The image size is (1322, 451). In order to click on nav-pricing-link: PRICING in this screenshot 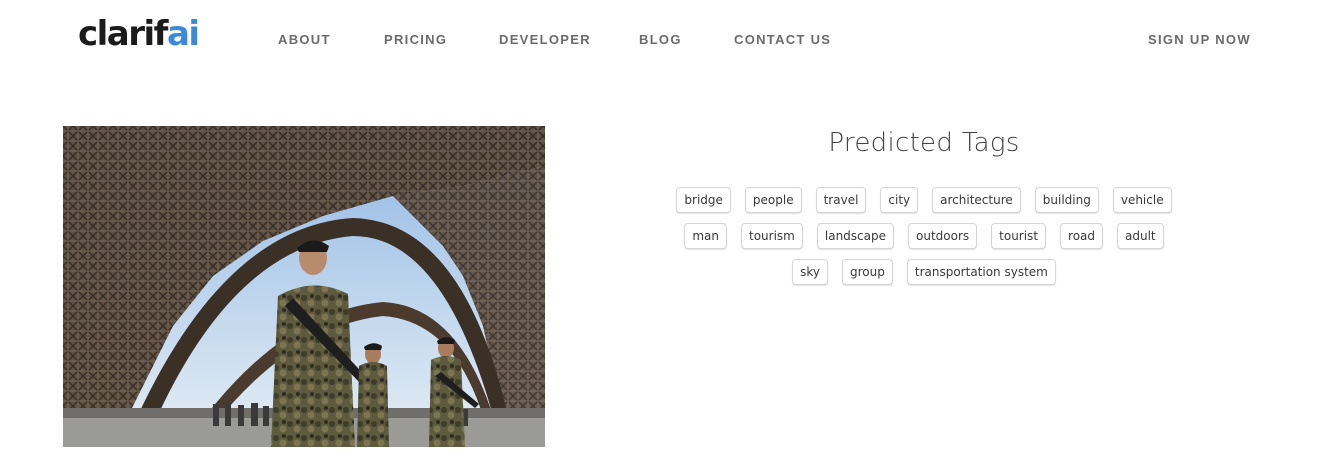, I will do `click(415, 40)`.